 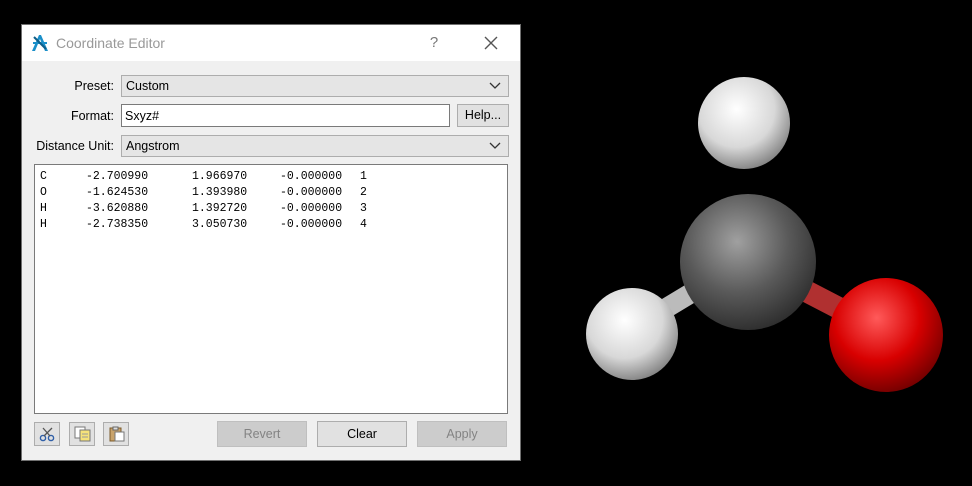 What do you see at coordinates (203, 176) in the screenshot?
I see `coordinate-line: C -2.700990 1.966970 -0.000000 1` at bounding box center [203, 176].